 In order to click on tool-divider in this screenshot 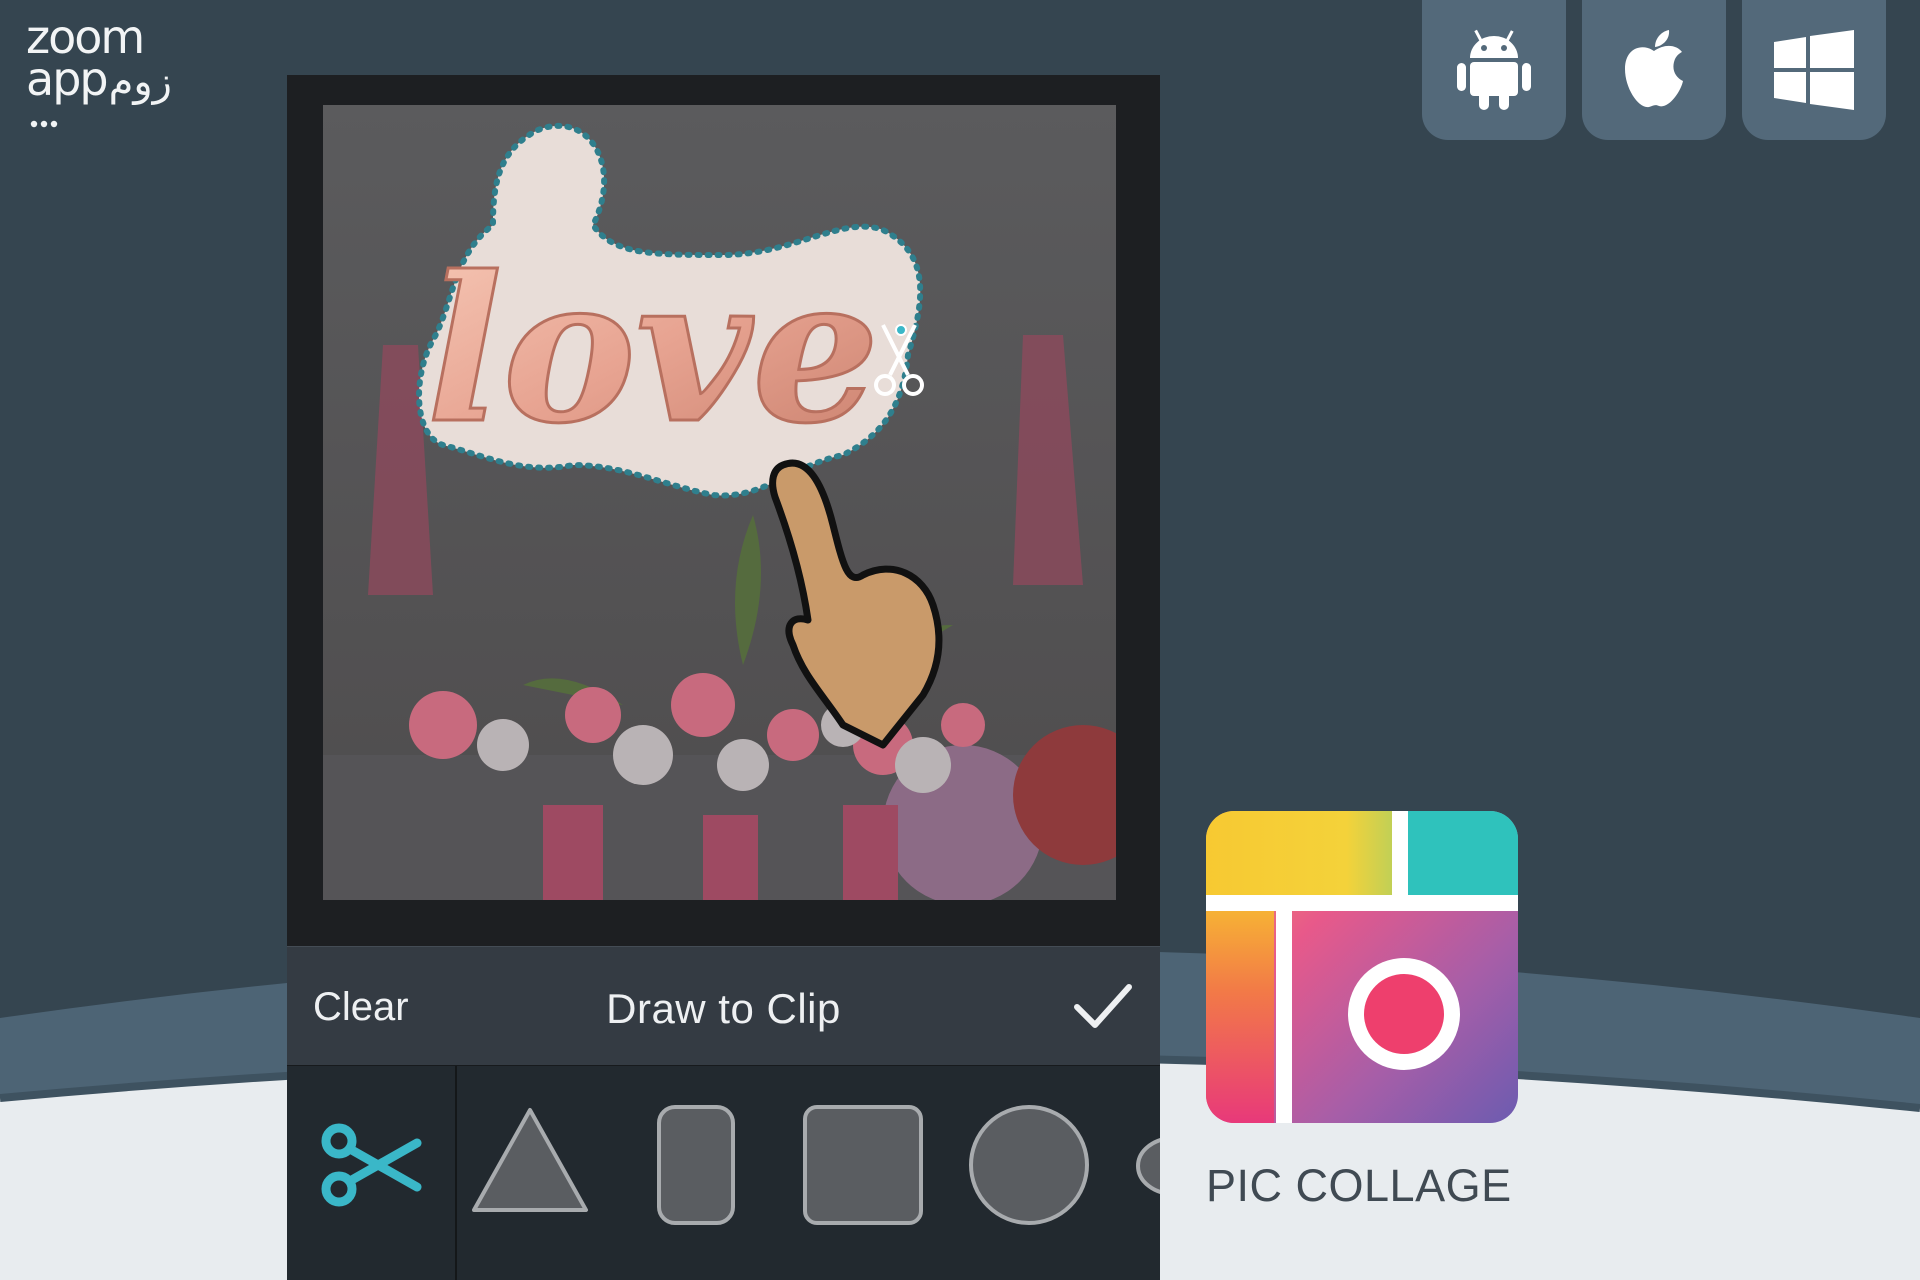, I will do `click(456, 1173)`.